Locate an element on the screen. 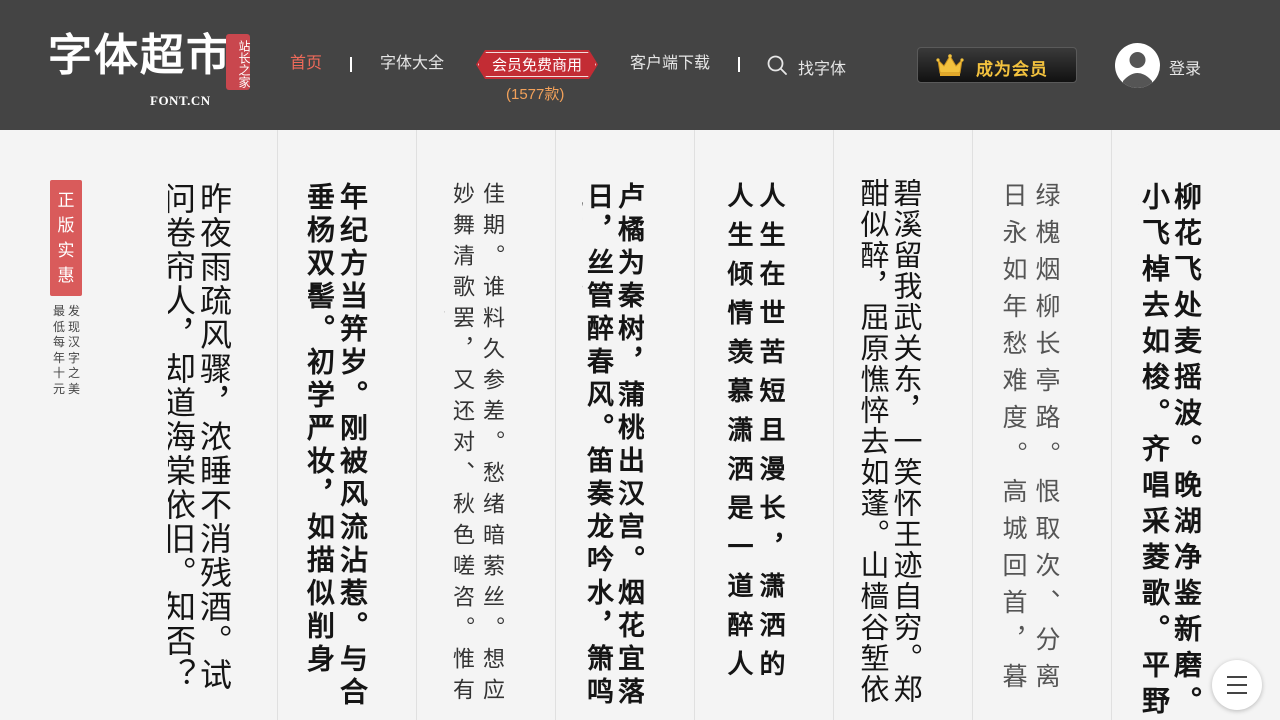 Image resolution: width=1280 pixels, height=720 pixels. user-avatar is located at coordinates (1137, 65).